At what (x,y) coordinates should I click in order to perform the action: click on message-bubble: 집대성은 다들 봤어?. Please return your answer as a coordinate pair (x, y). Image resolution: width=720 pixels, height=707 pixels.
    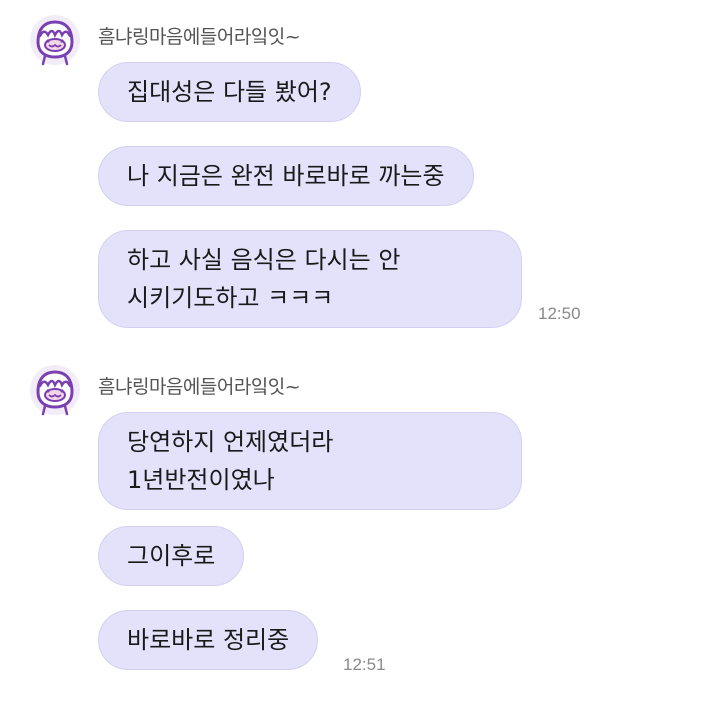
    Looking at the image, I should click on (229, 92).